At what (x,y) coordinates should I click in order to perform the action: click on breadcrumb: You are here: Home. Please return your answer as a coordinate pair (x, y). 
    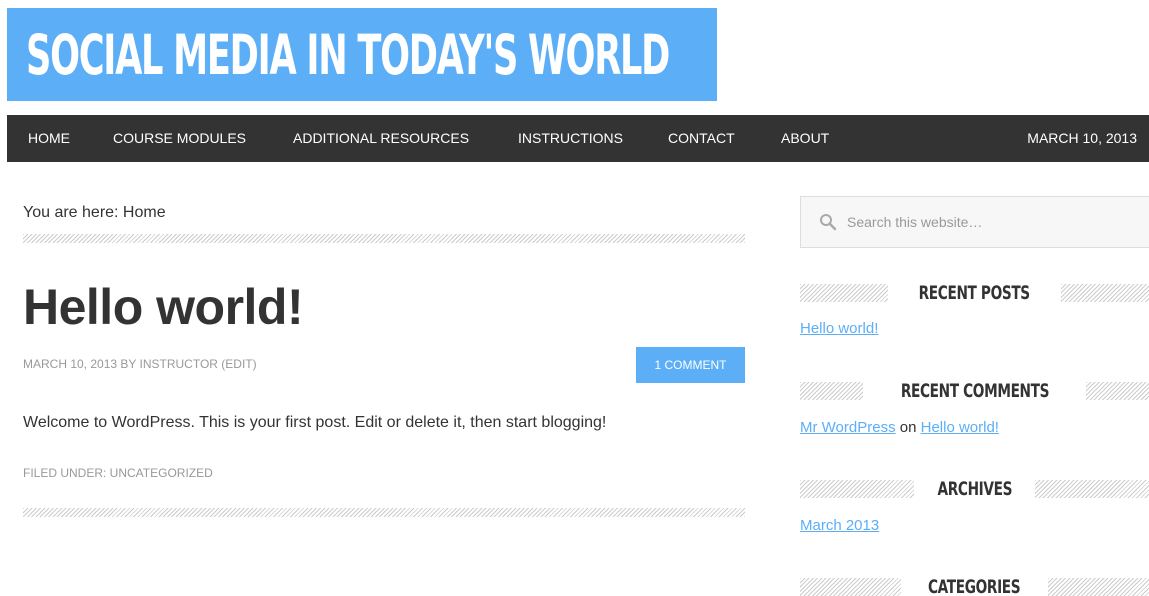
    Looking at the image, I should click on (94, 212).